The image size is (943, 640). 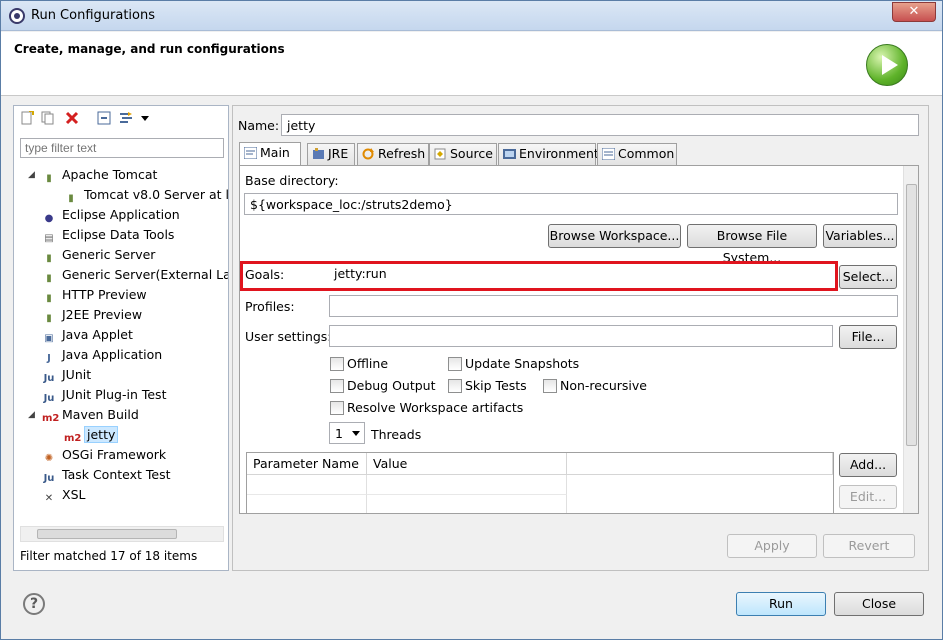 I want to click on tree-item: ▣ Java Applet, so click(x=87, y=336).